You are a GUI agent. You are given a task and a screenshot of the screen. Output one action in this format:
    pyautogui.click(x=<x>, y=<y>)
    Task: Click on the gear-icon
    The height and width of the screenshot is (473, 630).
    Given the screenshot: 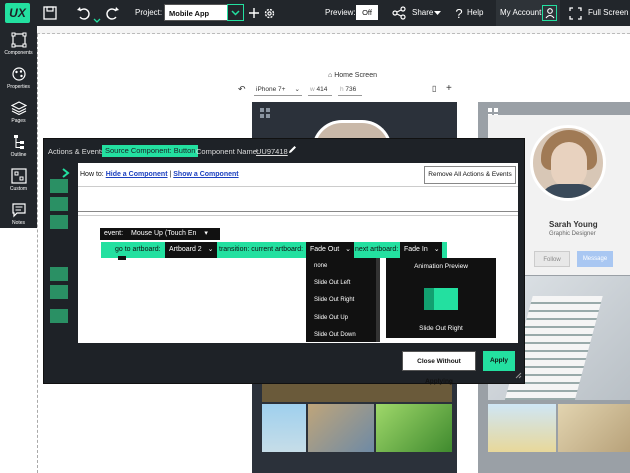 What is the action you would take?
    pyautogui.click(x=269, y=13)
    